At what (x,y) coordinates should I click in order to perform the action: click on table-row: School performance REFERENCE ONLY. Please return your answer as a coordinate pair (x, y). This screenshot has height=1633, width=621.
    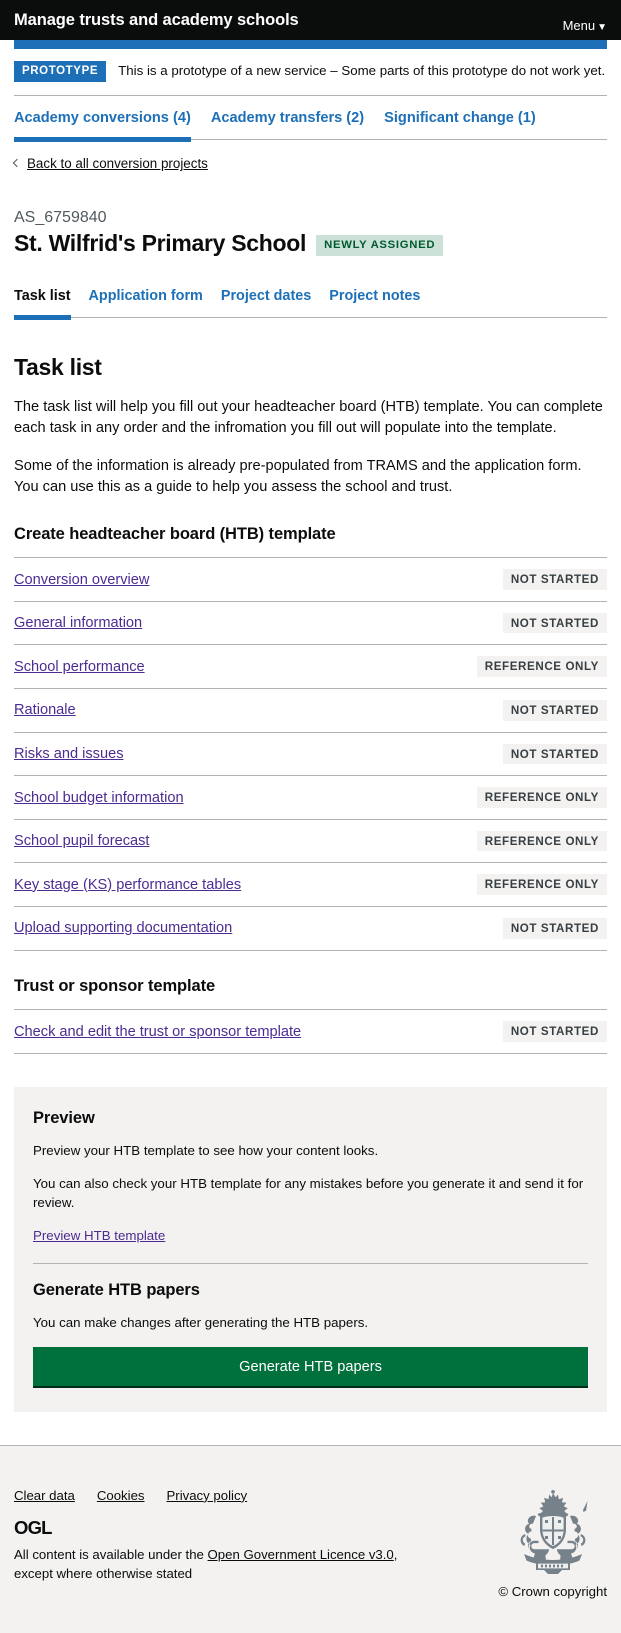
    Looking at the image, I should click on (310, 667).